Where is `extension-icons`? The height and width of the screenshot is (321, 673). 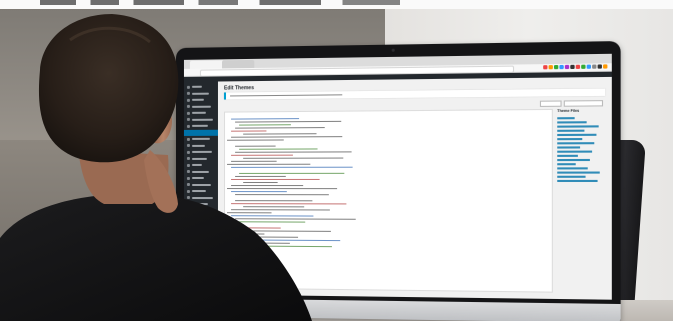
extension-icons is located at coordinates (575, 67).